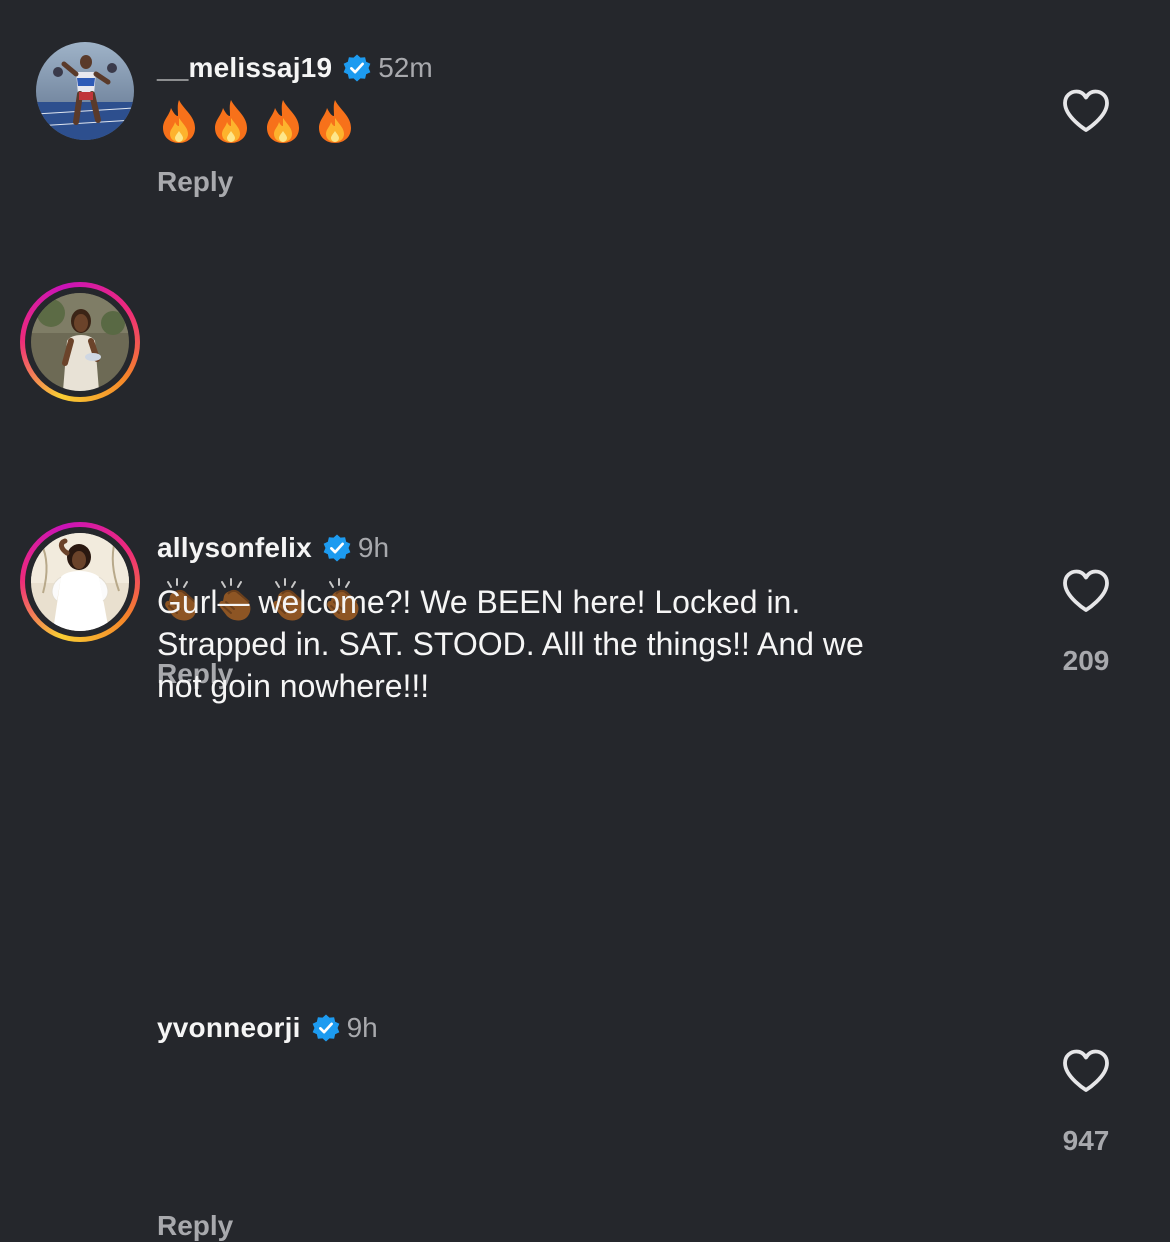 This screenshot has width=1170, height=1242. I want to click on woman-photo-icon, so click(80, 342).